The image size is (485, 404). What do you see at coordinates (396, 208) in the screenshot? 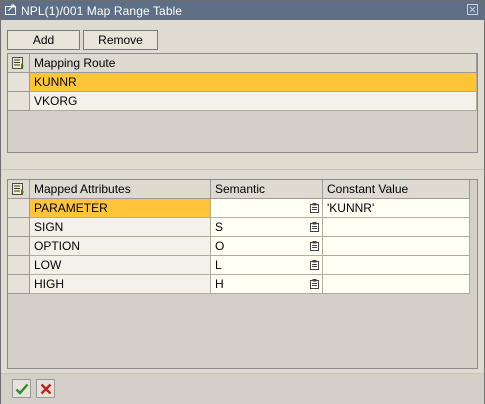
I see `constant-value-input: 'KUNNR'` at bounding box center [396, 208].